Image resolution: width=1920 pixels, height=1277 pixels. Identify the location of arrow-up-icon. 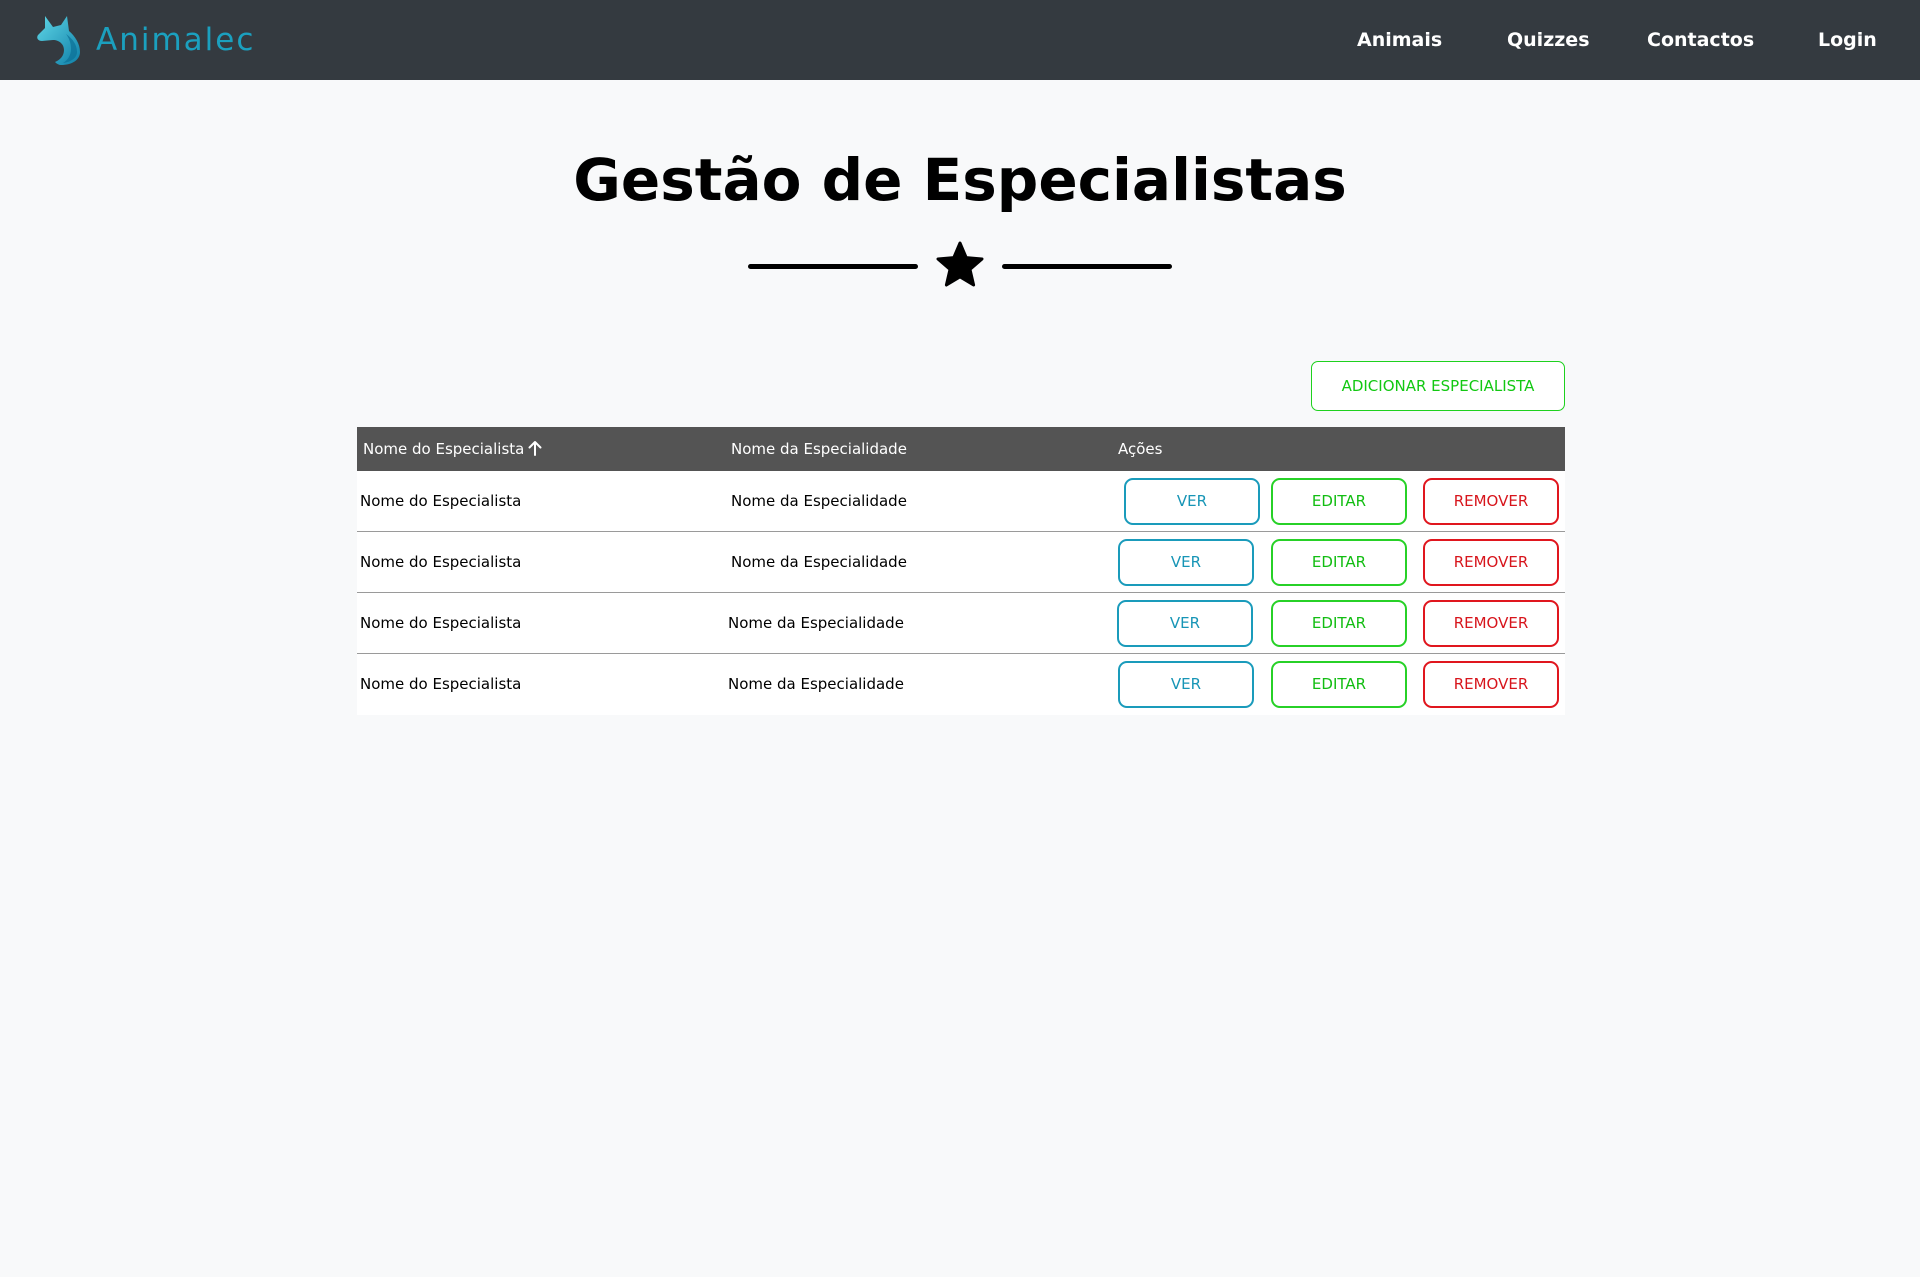
(535, 448).